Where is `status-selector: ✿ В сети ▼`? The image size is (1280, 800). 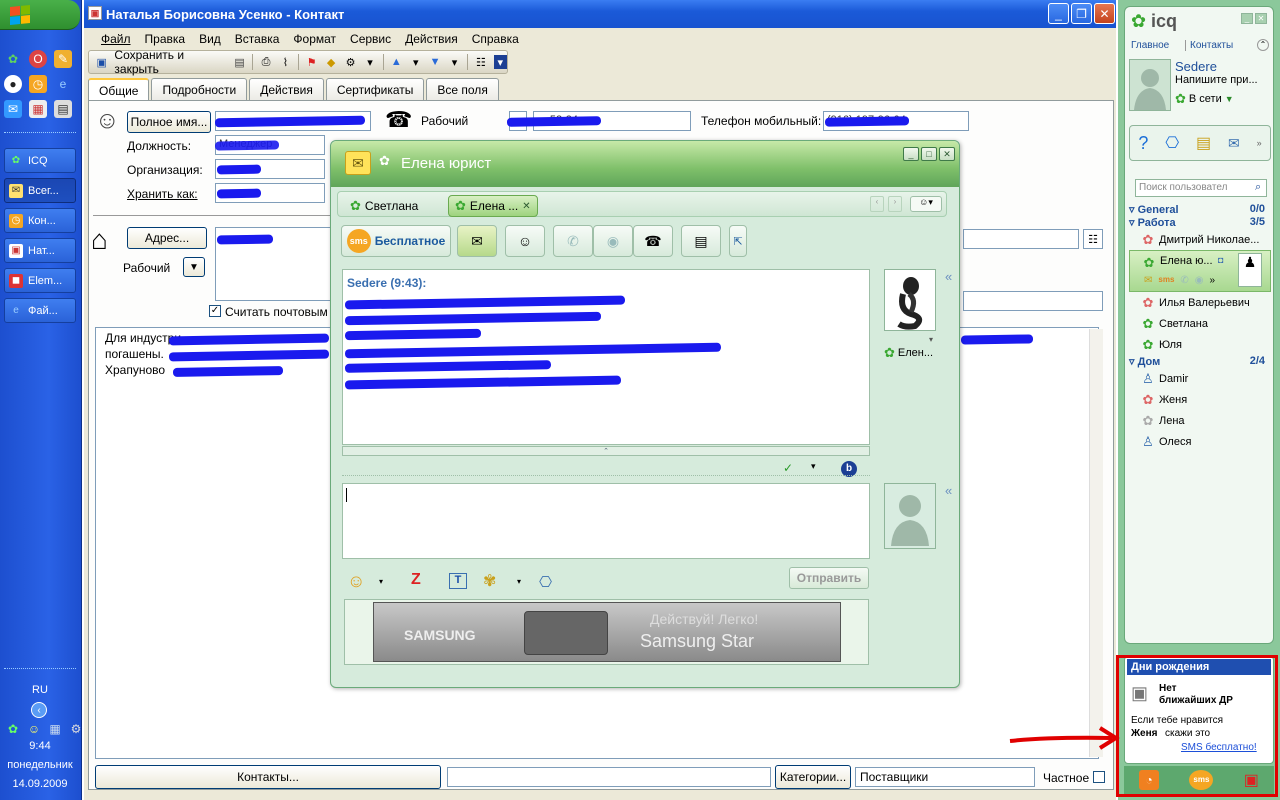
status-selector: ✿ В сети ▼ is located at coordinates (1204, 99).